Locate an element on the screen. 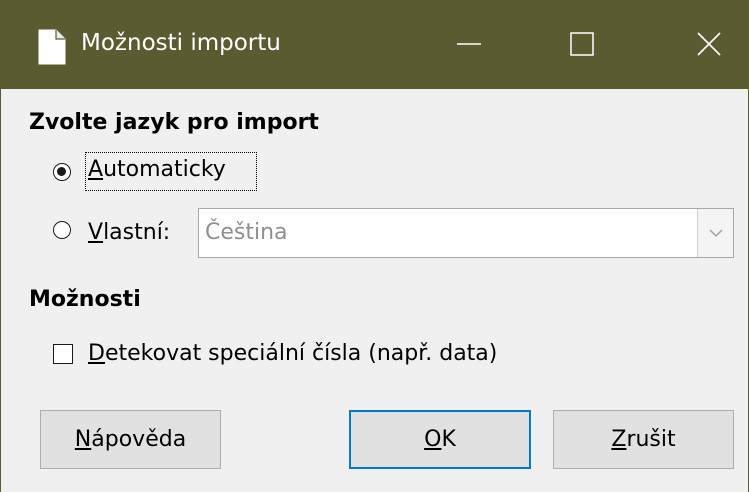 This screenshot has width=749, height=492. detect-special-numbers-checkbox is located at coordinates (63, 354).